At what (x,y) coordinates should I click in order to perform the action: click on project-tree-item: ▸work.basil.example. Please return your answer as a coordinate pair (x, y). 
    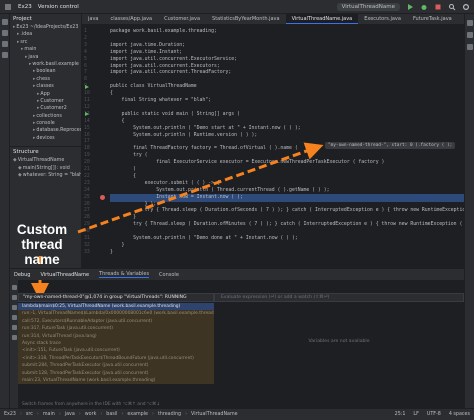
    Looking at the image, I should click on (45, 64).